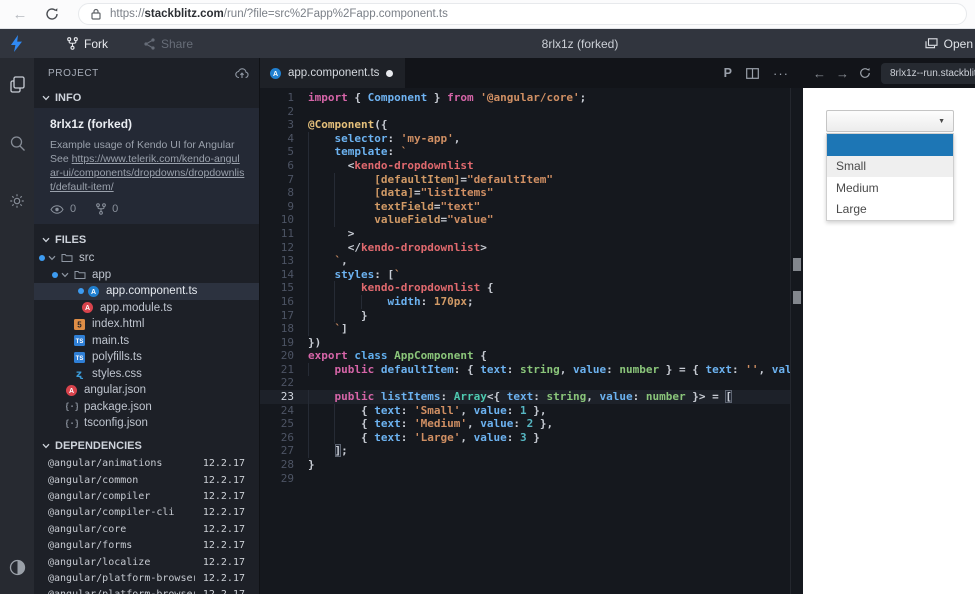 The width and height of the screenshot is (975, 594). Describe the element at coordinates (949, 44) in the screenshot. I see `open-button: Open` at that location.